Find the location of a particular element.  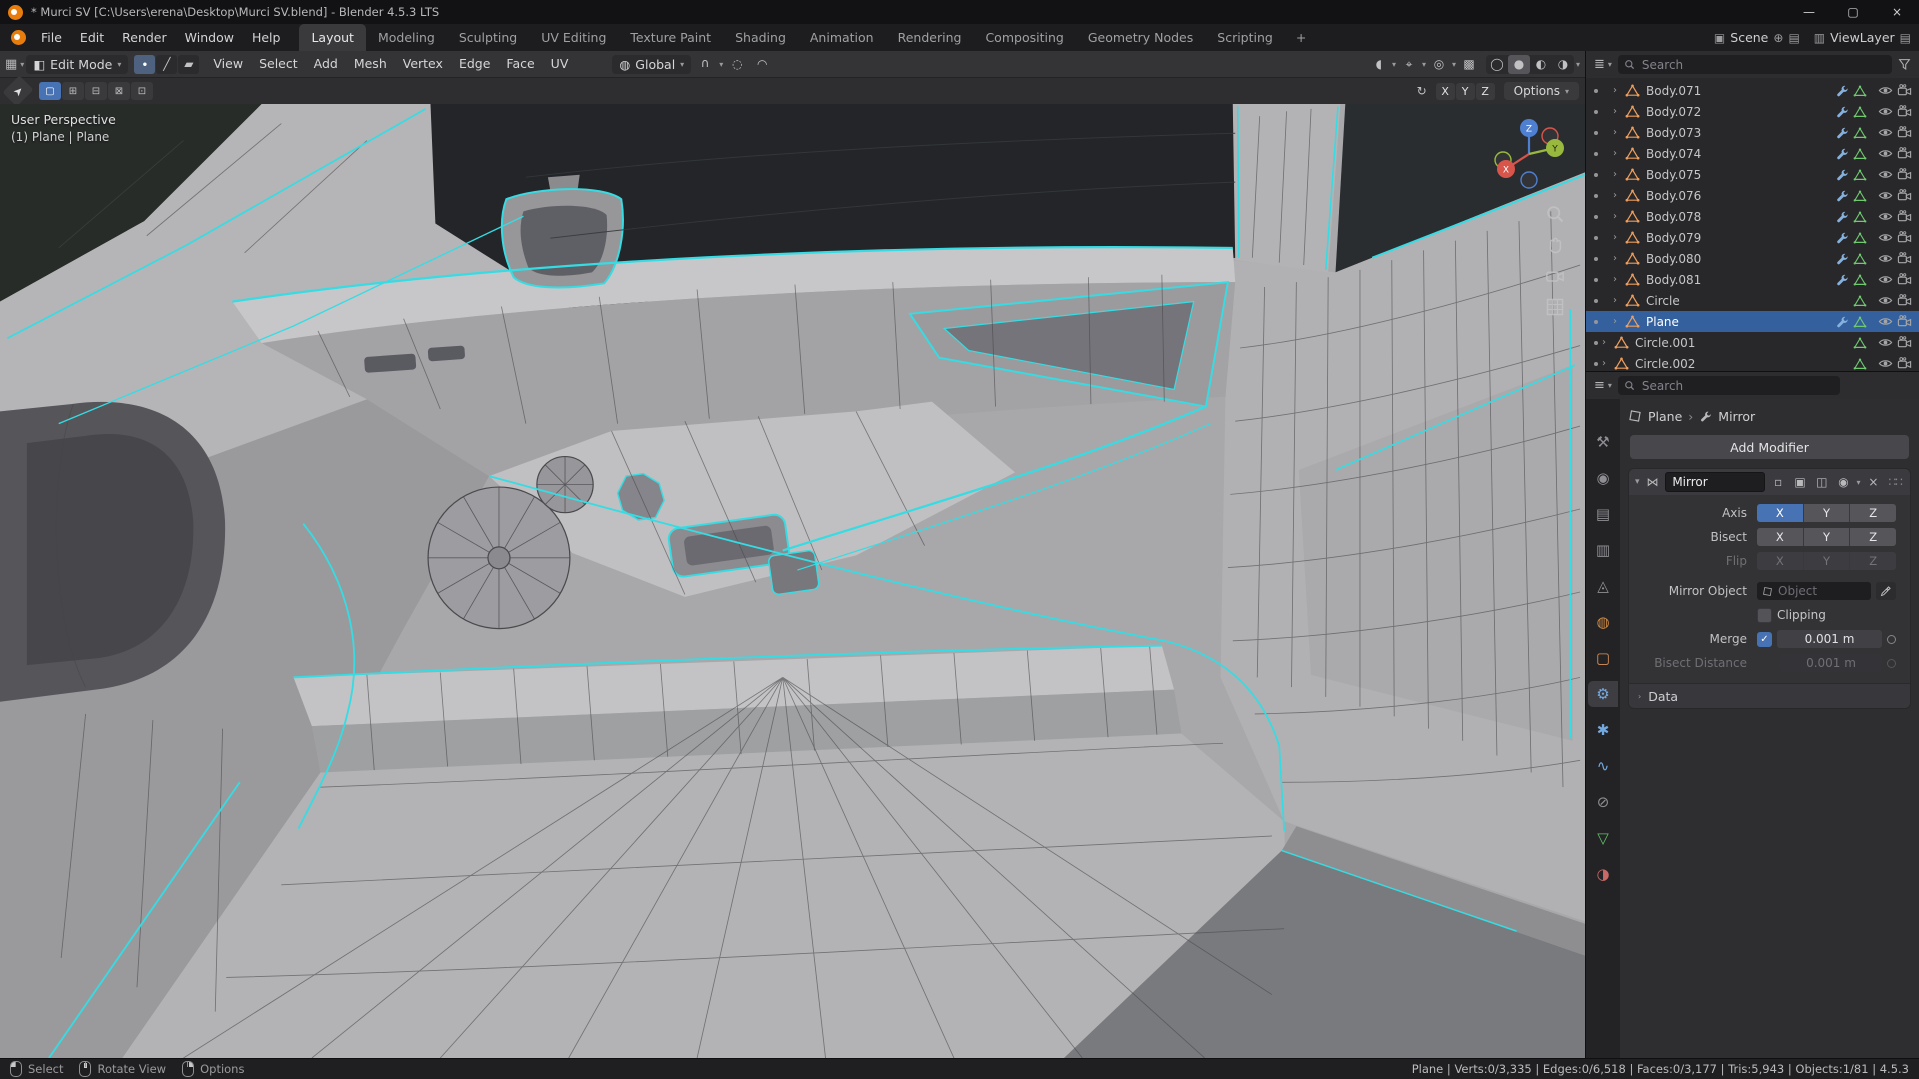

outliner-row: › Body.076 is located at coordinates (1752, 195).